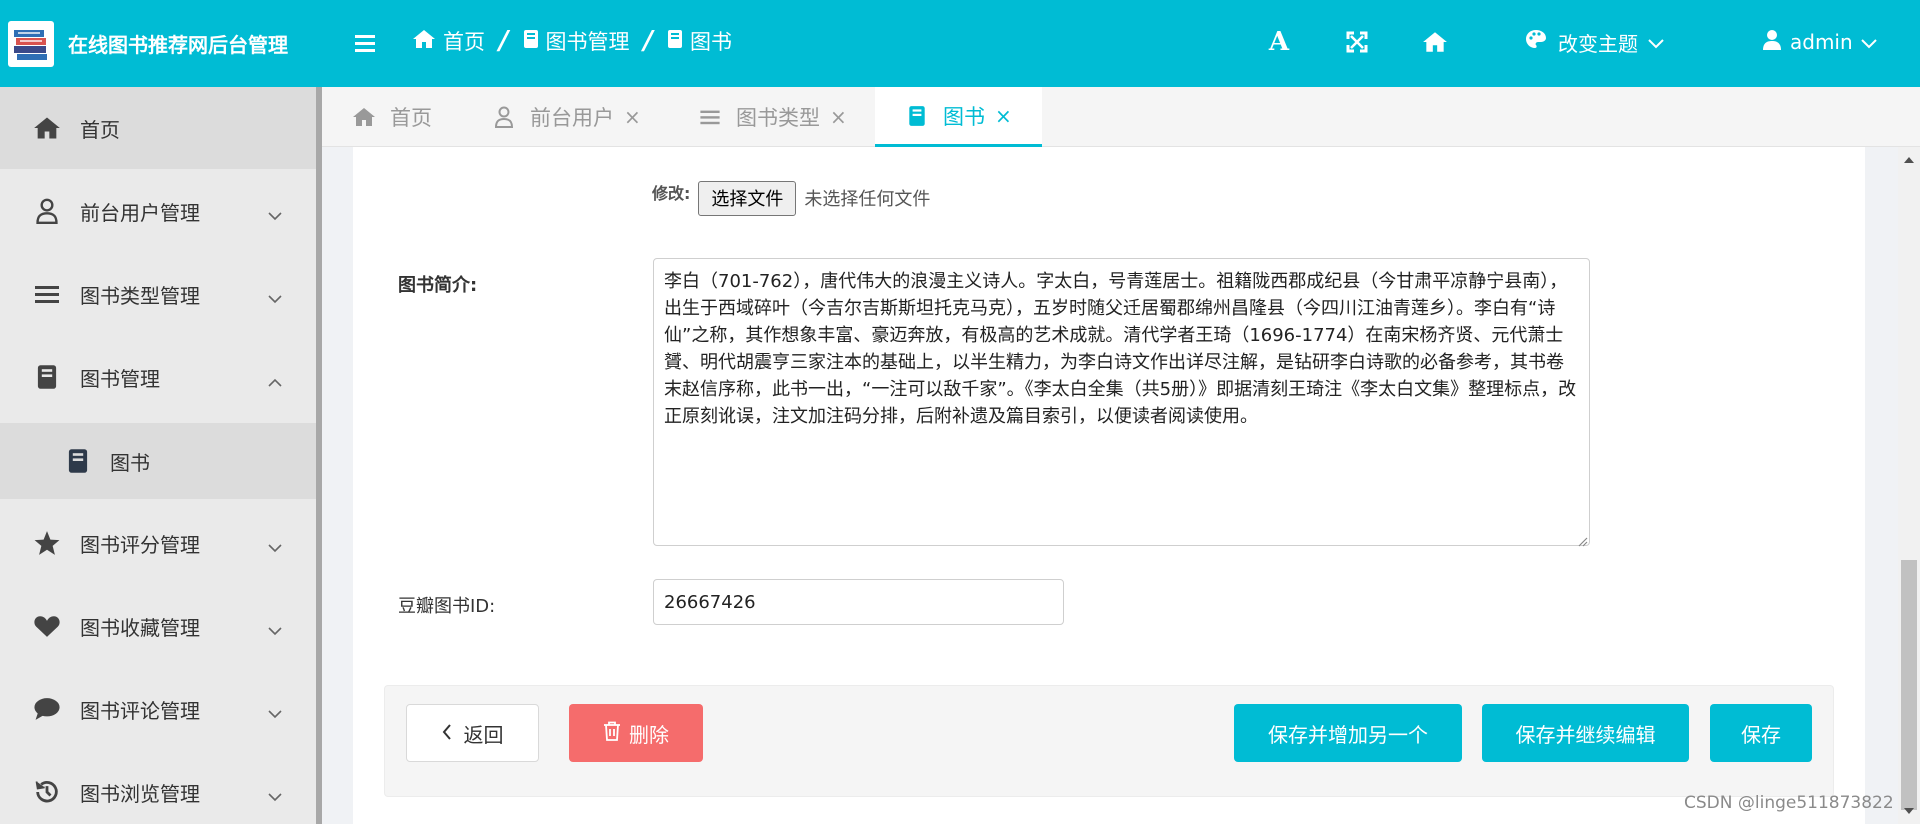  I want to click on sidebar-item-label: 图书评论管理, so click(140, 710).